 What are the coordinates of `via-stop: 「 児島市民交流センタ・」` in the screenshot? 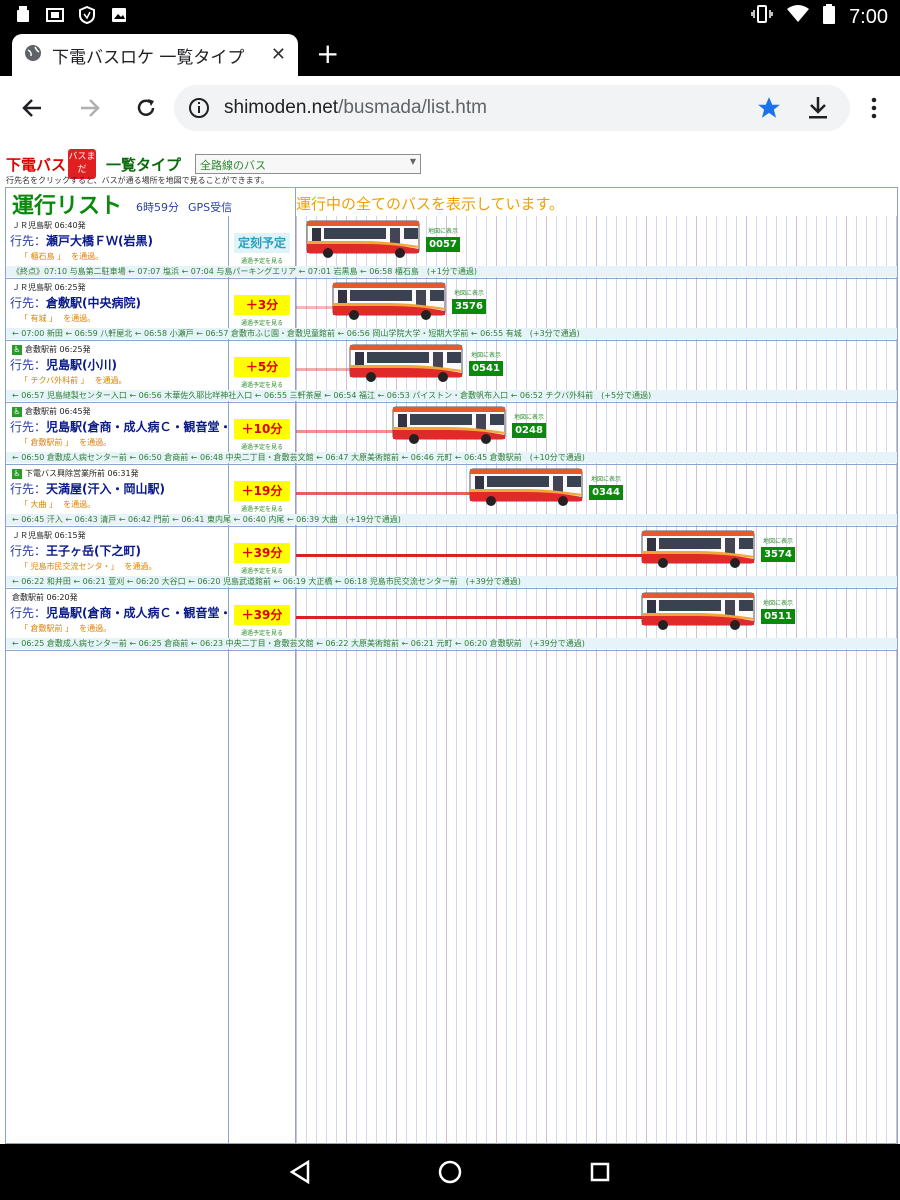 It's located at (69, 566).